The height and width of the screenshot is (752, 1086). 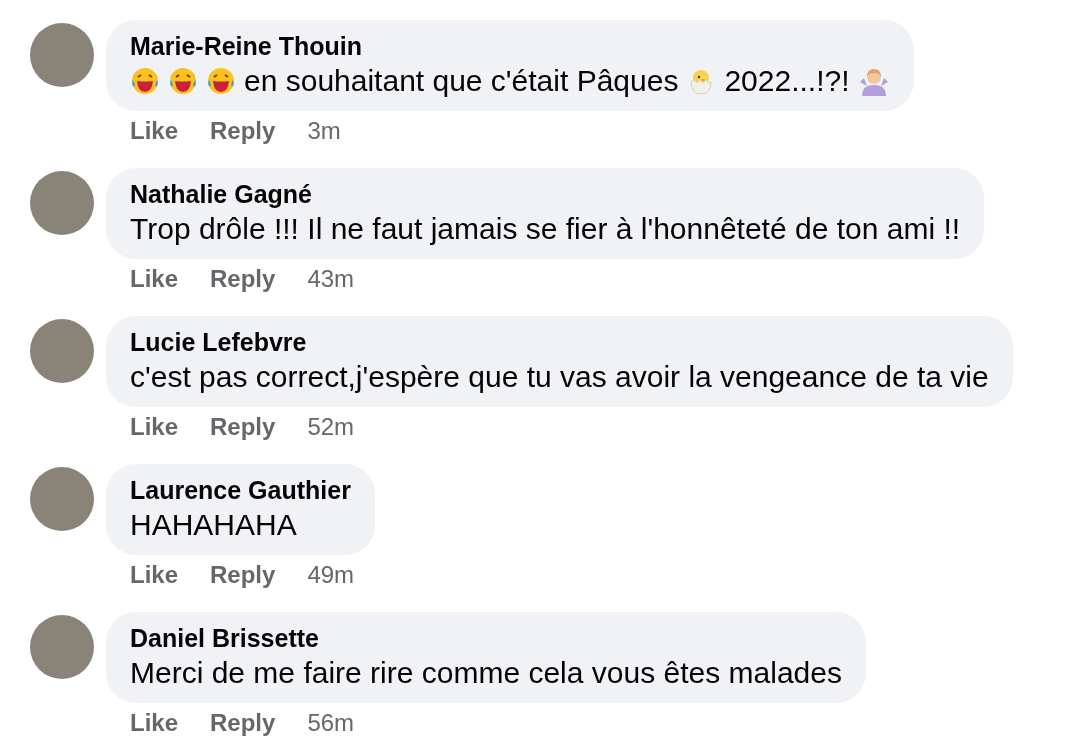 What do you see at coordinates (213, 525) in the screenshot?
I see `comment-text: HAHAHAHA` at bounding box center [213, 525].